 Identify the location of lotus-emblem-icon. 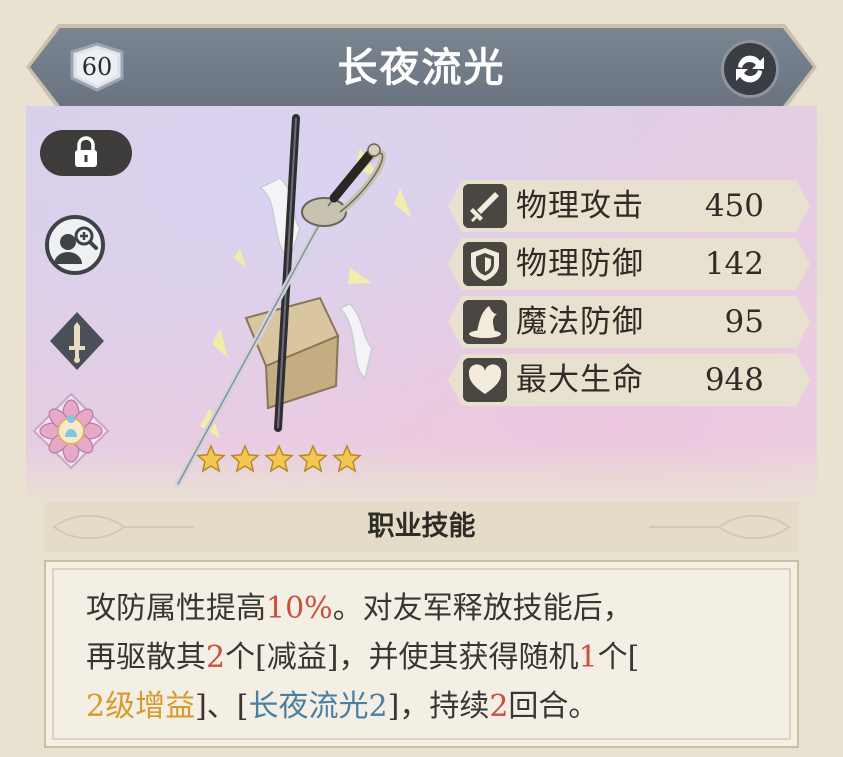
(71, 431).